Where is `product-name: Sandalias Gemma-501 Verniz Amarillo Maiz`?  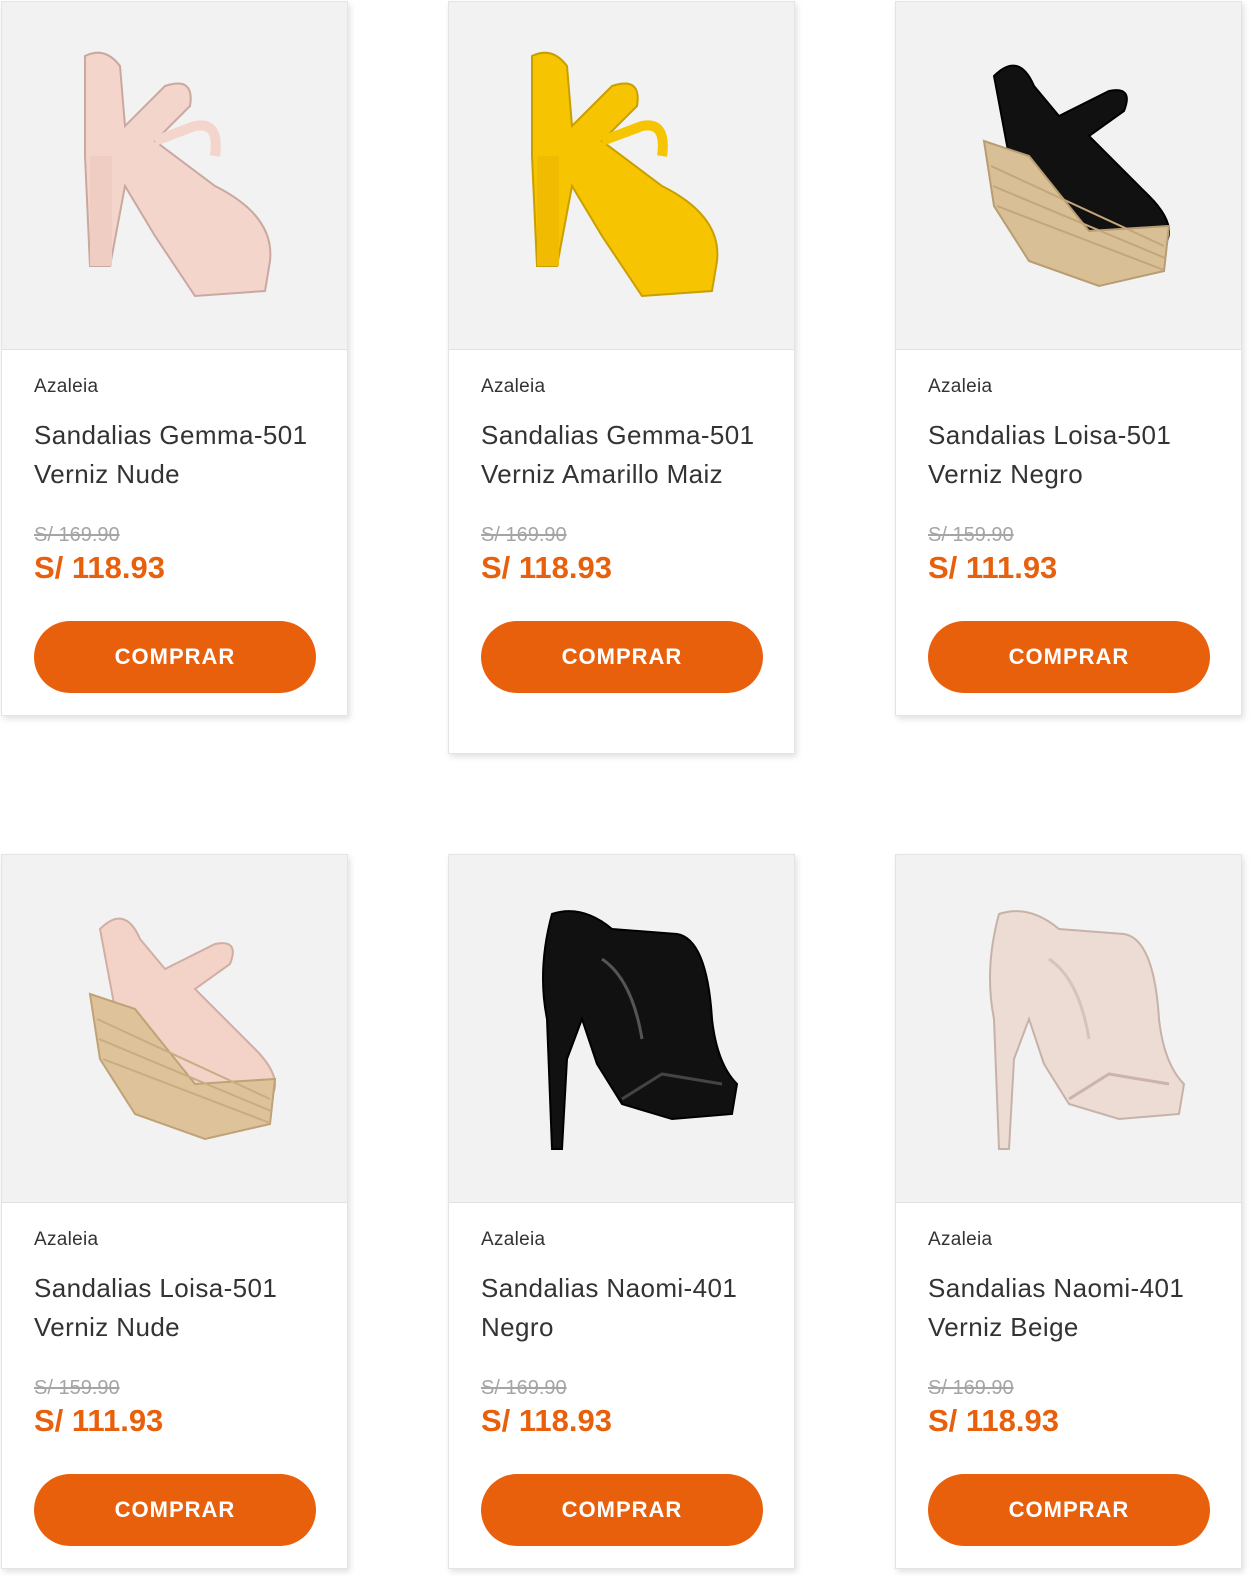
product-name: Sandalias Gemma-501 Verniz Amarillo Maiz is located at coordinates (621, 455).